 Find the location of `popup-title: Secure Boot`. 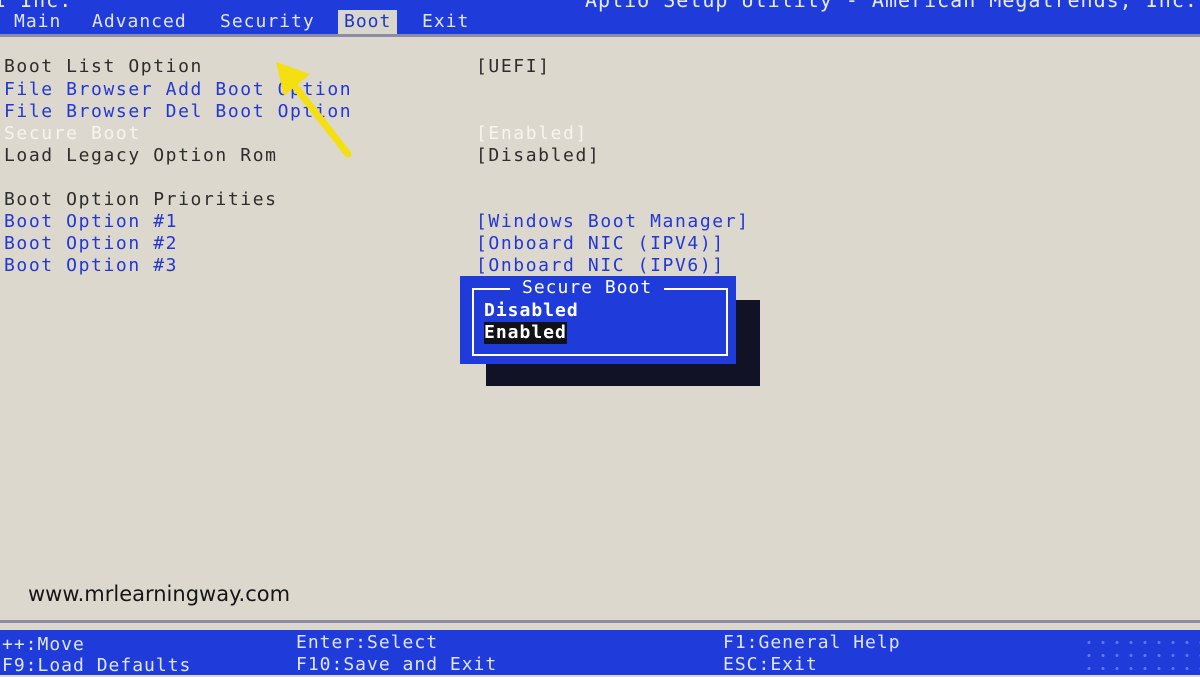

popup-title: Secure Boot is located at coordinates (587, 288).